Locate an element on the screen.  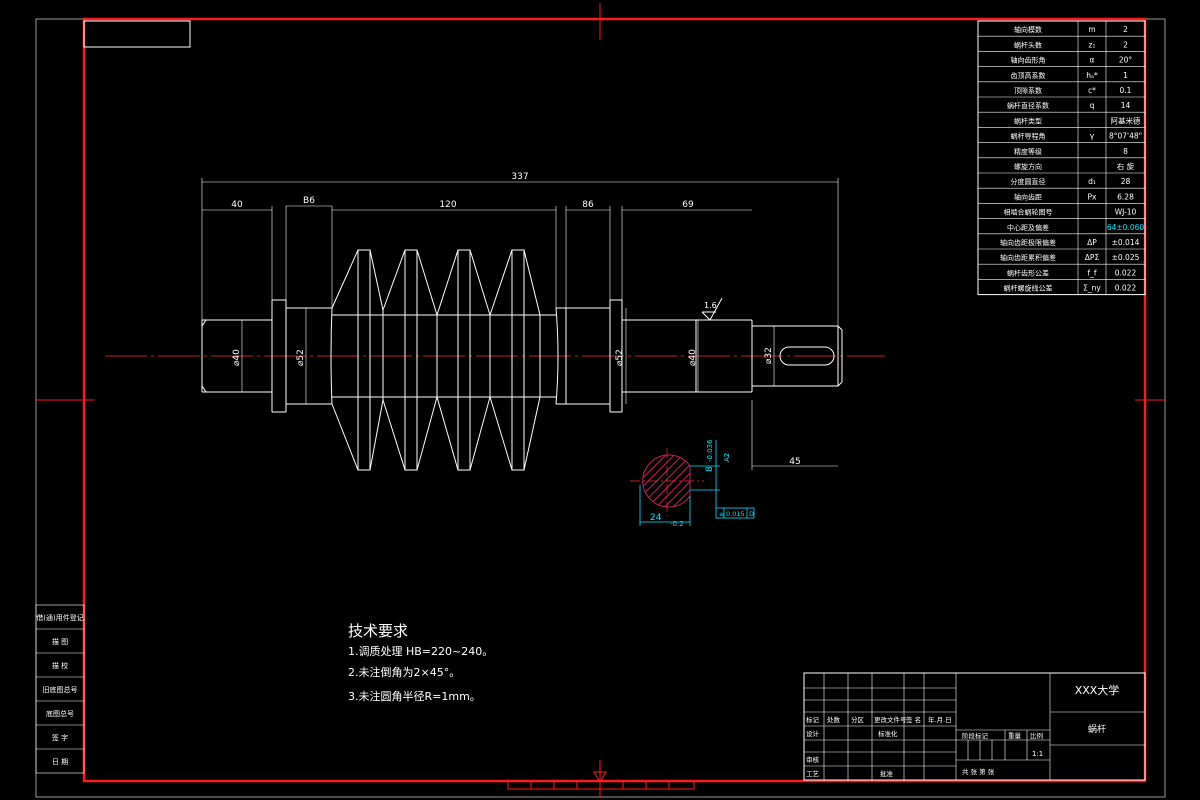
dim-d2: ⌀52 is located at coordinates (301, 357).